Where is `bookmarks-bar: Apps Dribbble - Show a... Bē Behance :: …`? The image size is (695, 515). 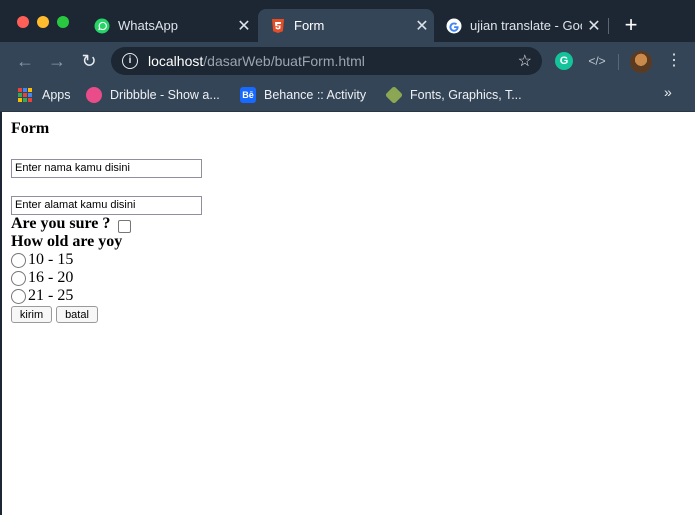 bookmarks-bar: Apps Dribbble - Show a... Bē Behance :: … is located at coordinates (347, 96).